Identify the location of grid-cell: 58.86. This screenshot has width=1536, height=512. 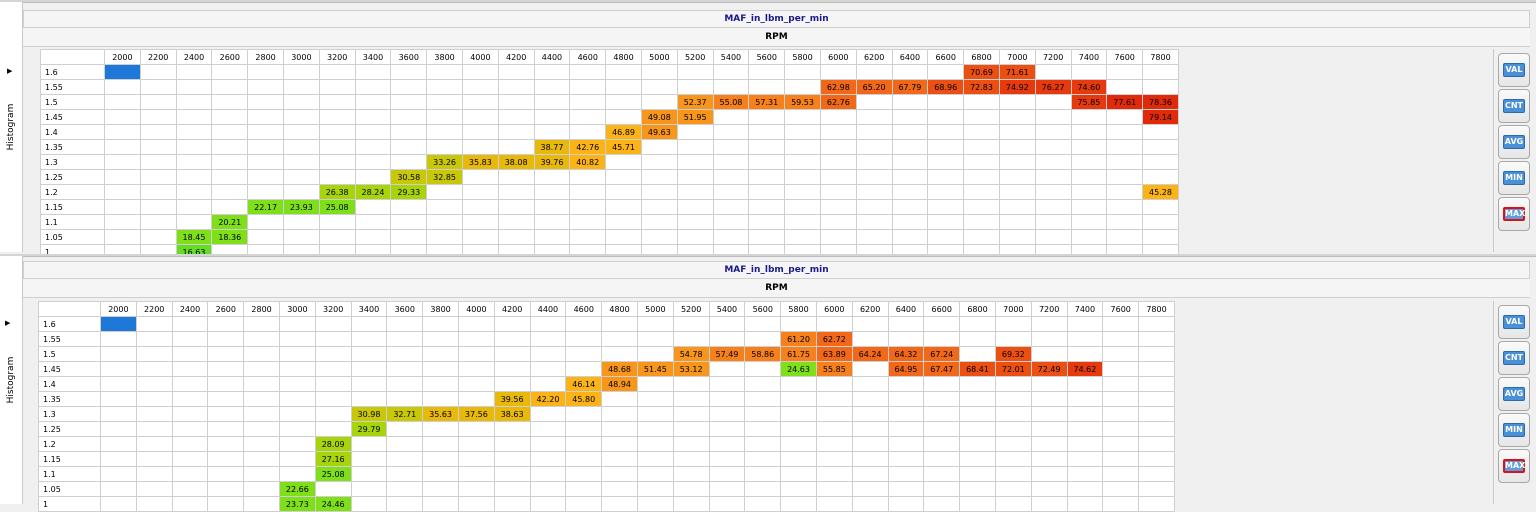
(763, 354).